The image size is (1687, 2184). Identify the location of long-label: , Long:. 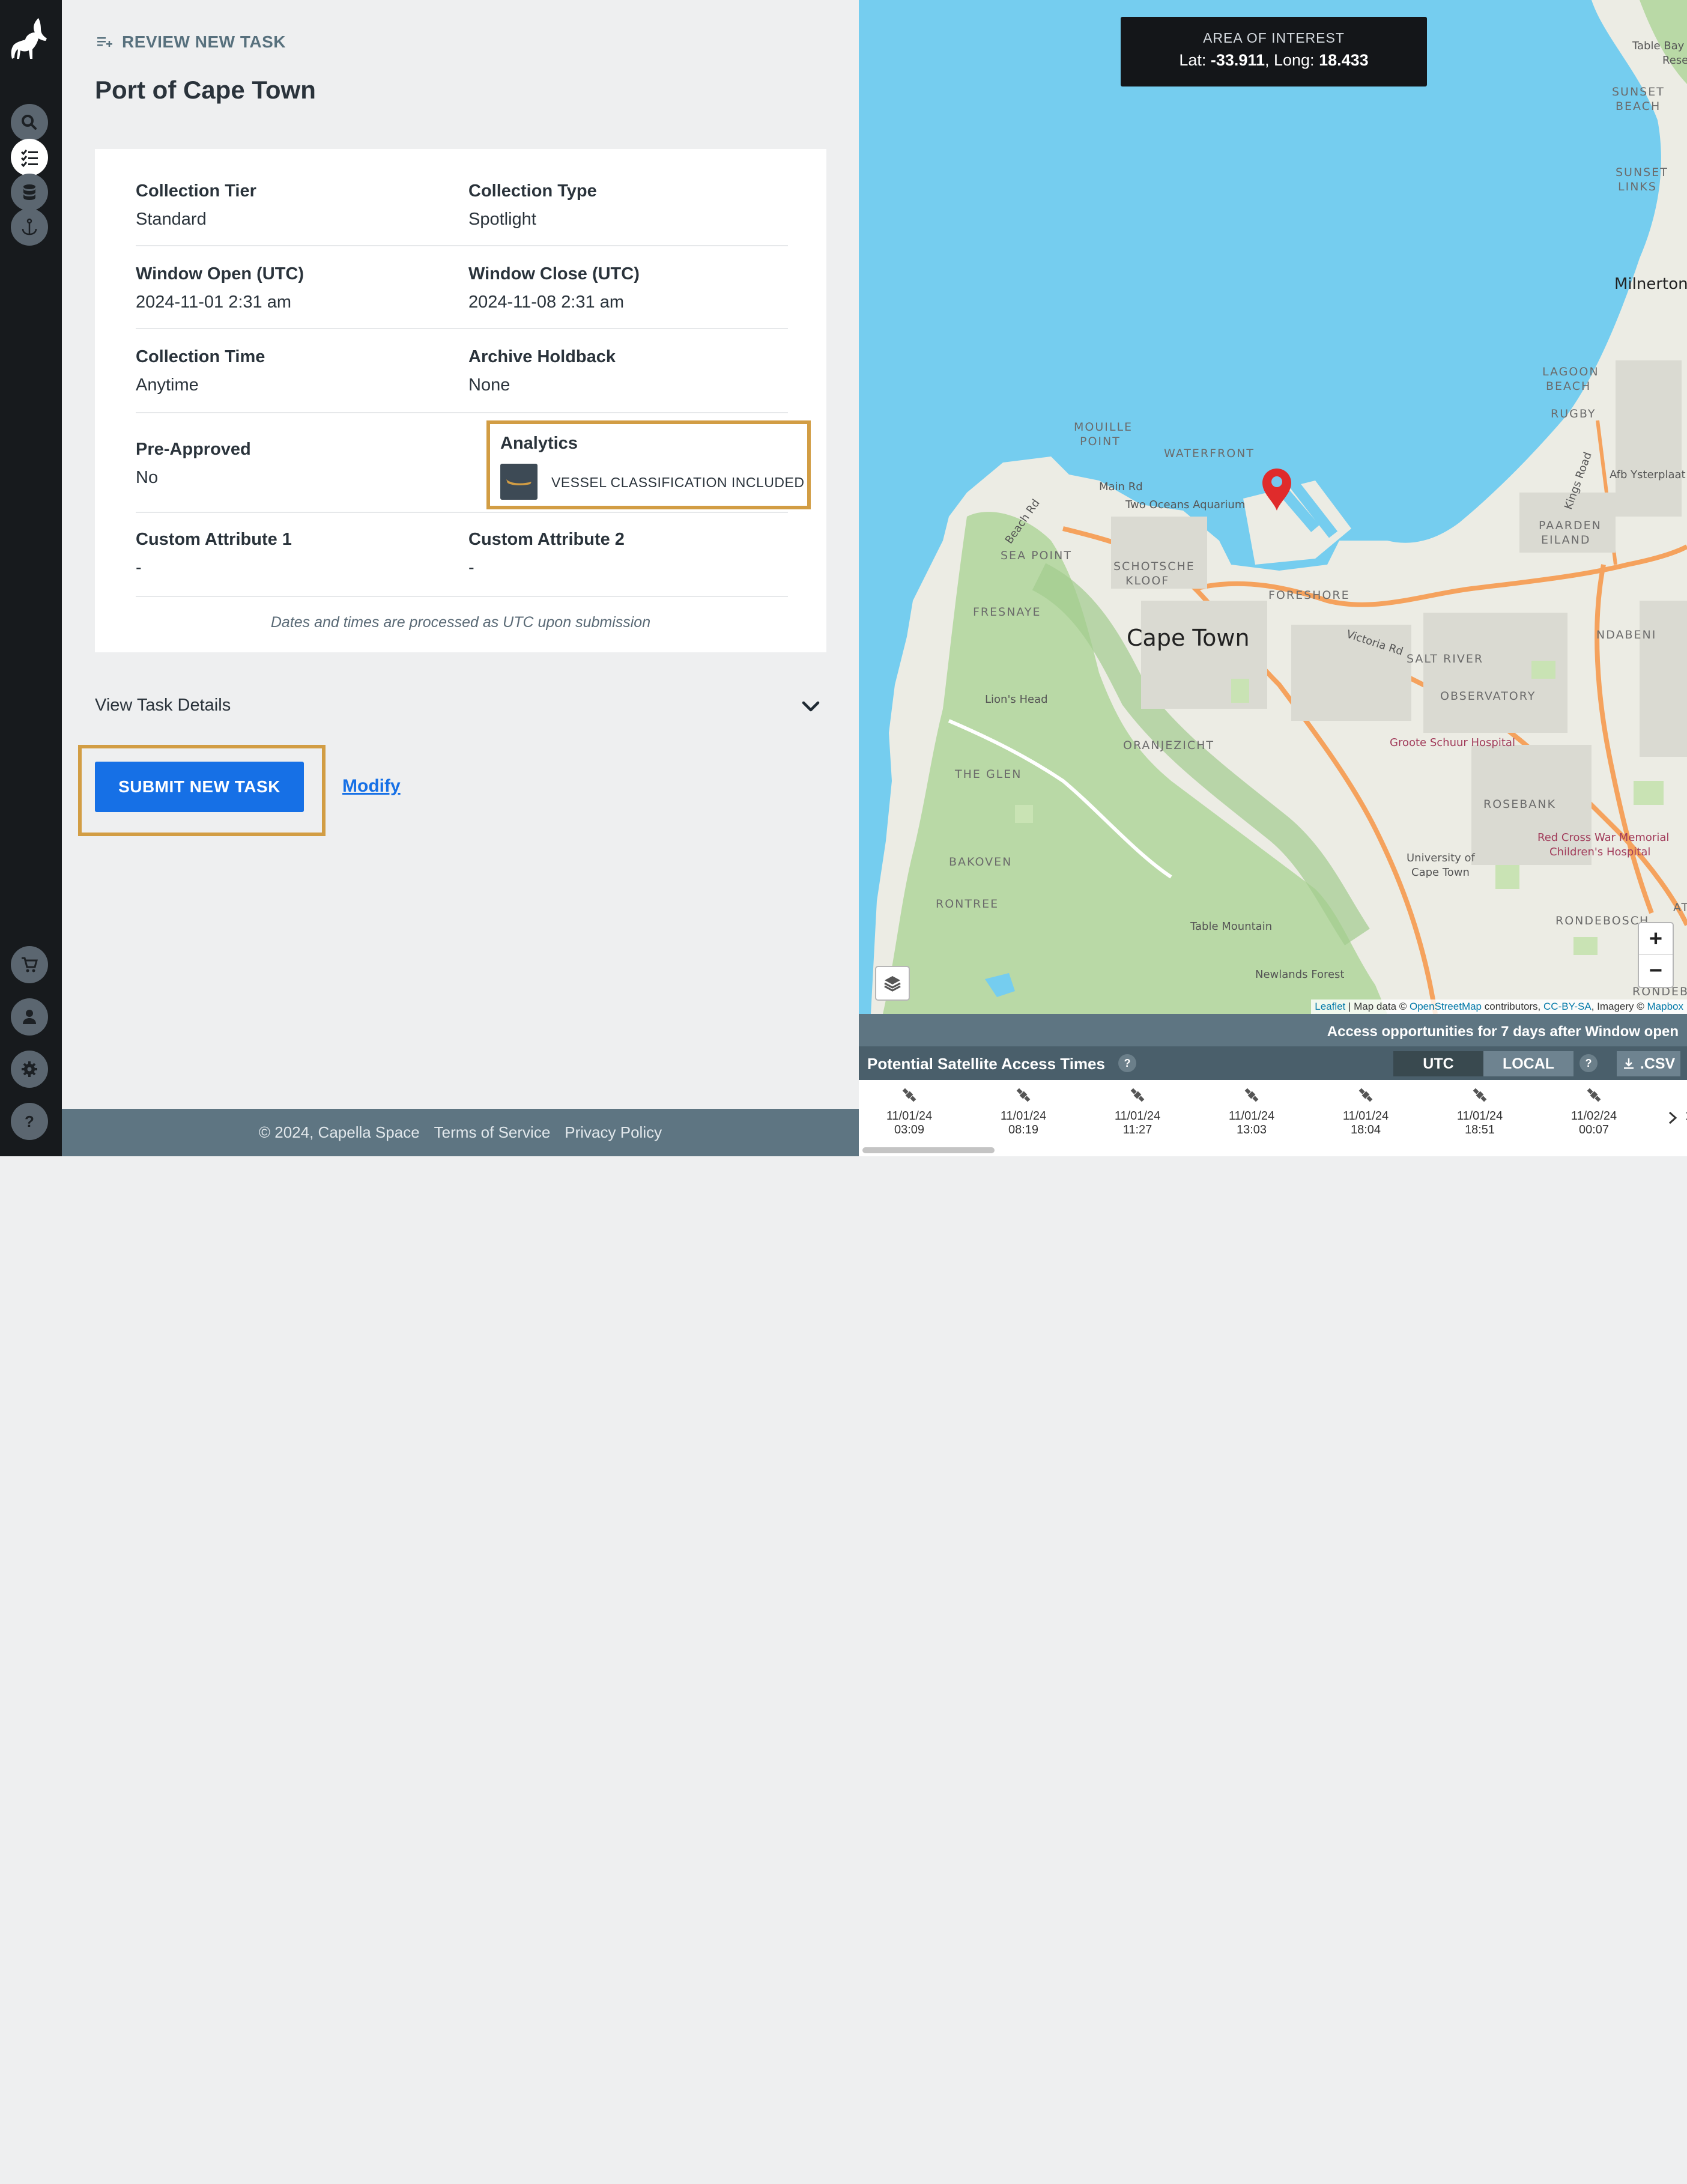
(1289, 60).